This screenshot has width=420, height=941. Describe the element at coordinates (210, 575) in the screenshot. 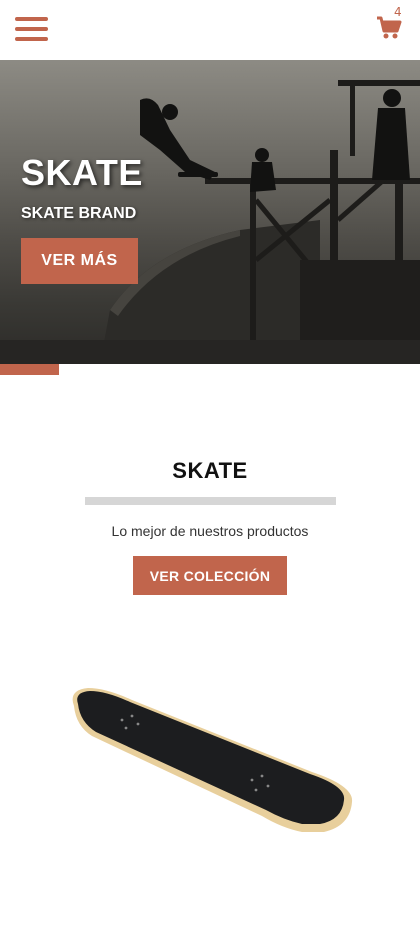

I see `ver-coleccion-button: VER COLECCIÓN` at that location.